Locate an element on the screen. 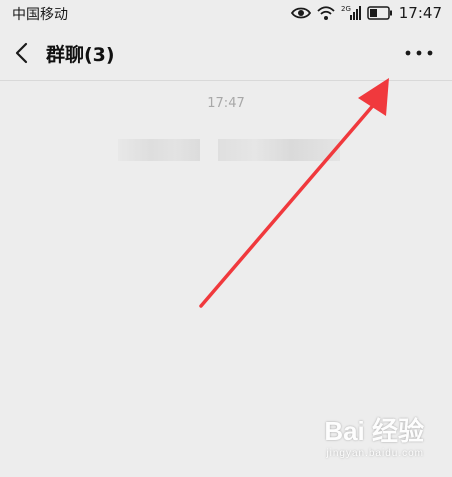  more-dots-icon is located at coordinates (419, 53).